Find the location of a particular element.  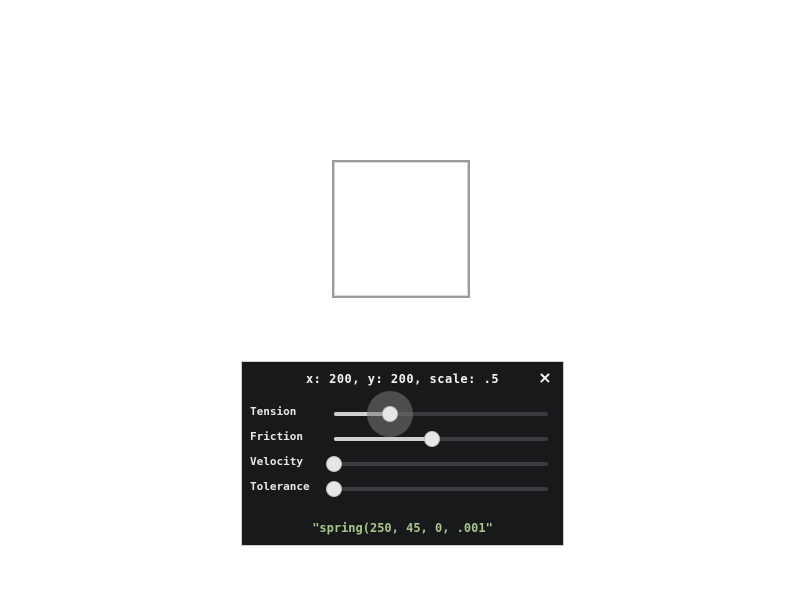

velocity-slider is located at coordinates (437, 464).